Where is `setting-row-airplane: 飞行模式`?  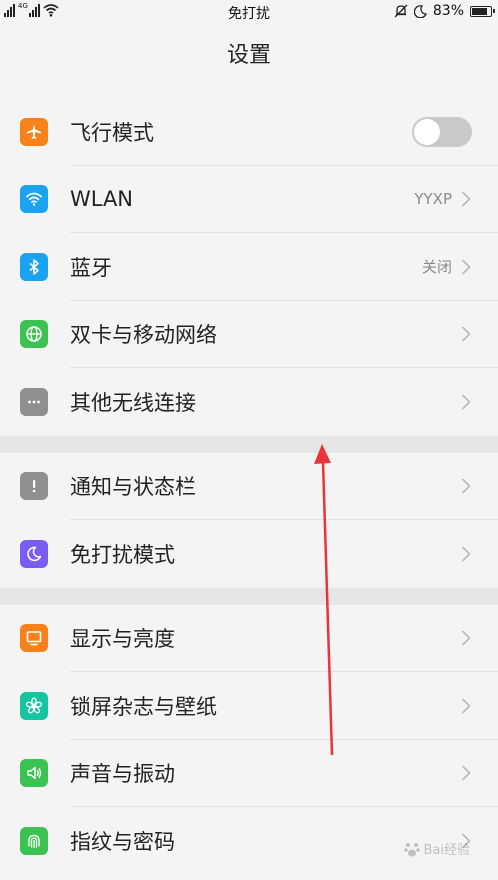
setting-row-airplane: 飞行模式 is located at coordinates (249, 132).